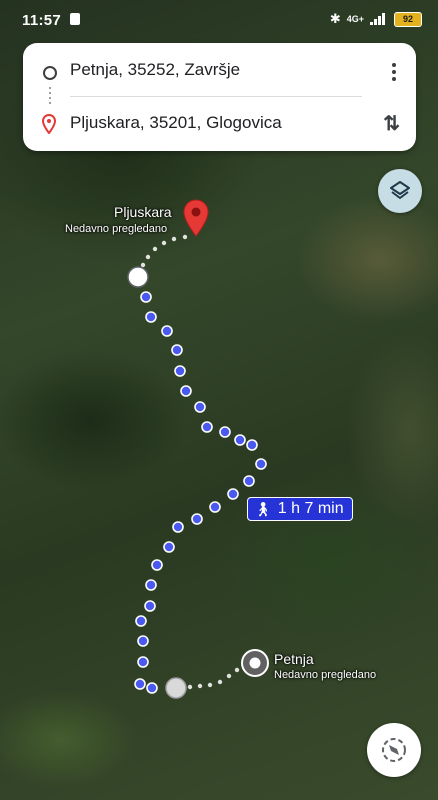 The width and height of the screenshot is (438, 800). I want to click on route-duration-text: 1 h 7 min, so click(310, 508).